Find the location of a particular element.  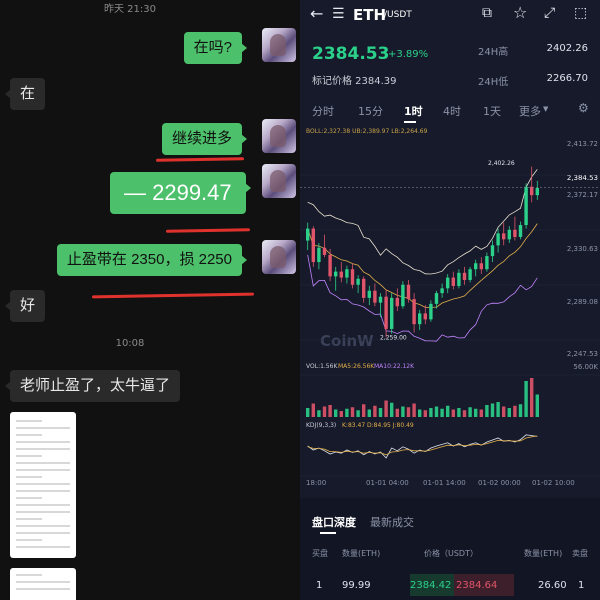

message-bubble-other: 好 is located at coordinates (25, 306).